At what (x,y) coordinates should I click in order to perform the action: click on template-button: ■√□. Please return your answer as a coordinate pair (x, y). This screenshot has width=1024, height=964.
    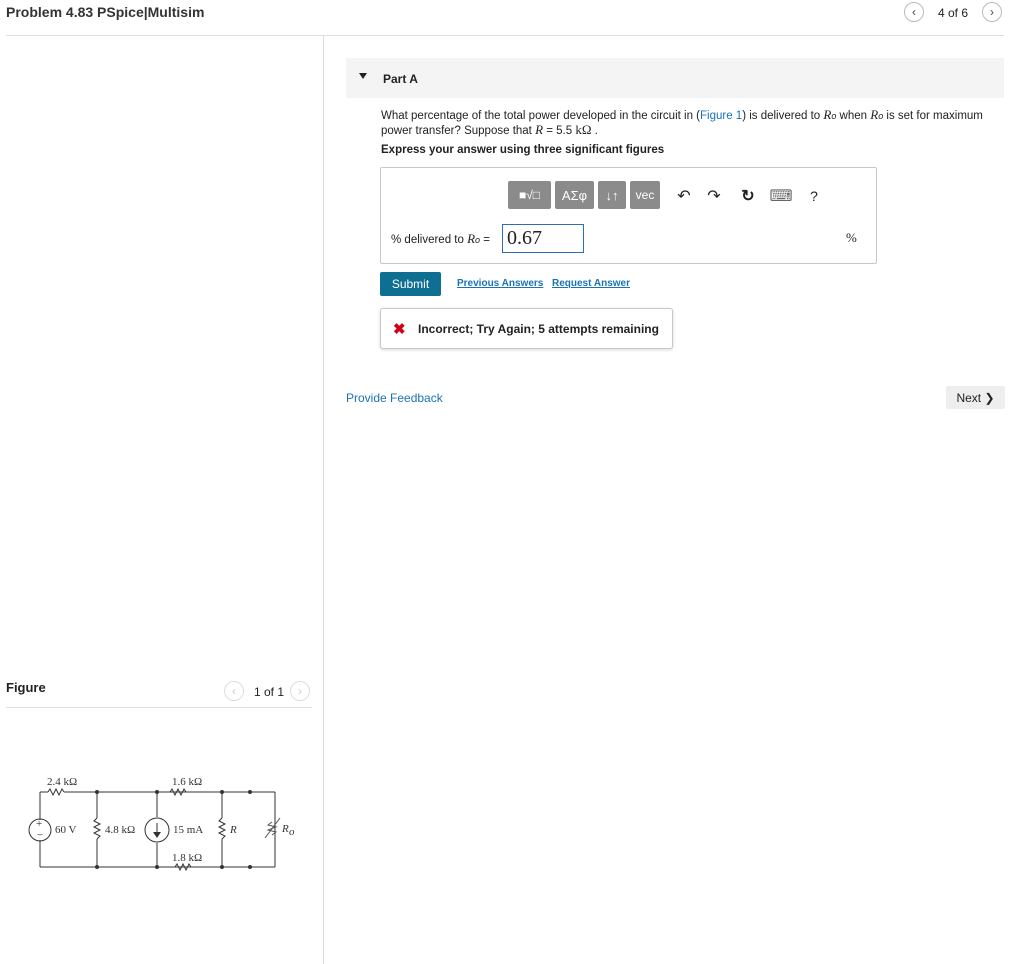
    Looking at the image, I should click on (529, 195).